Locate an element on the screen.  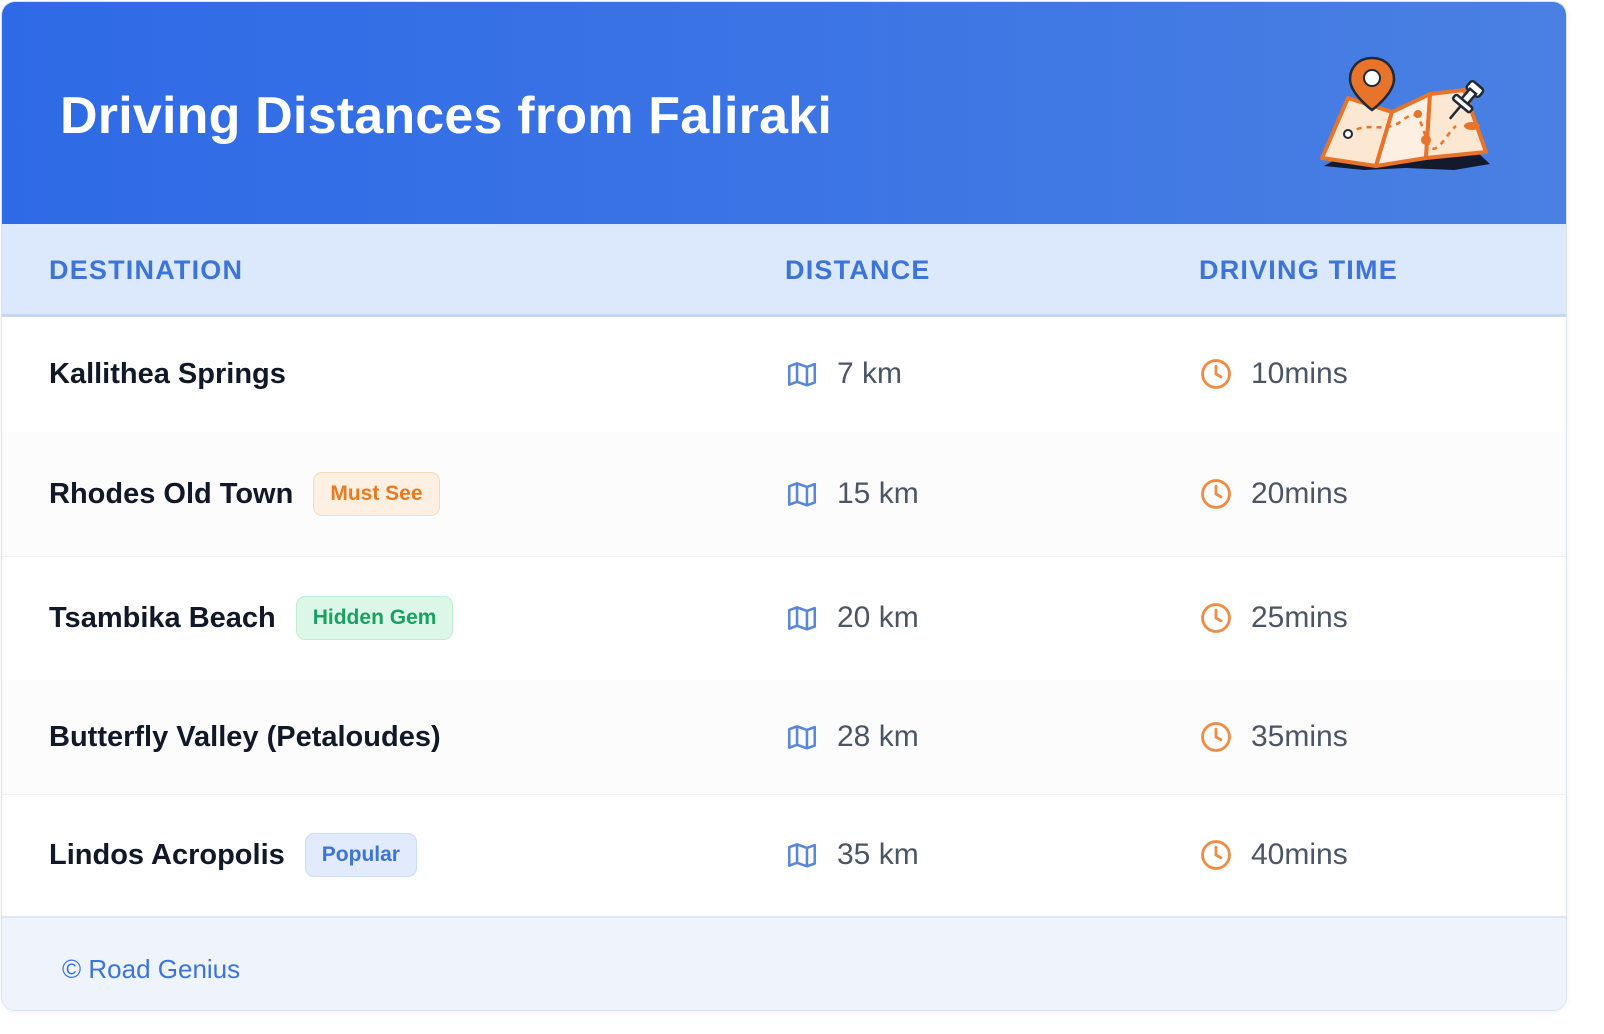
driving-time-cell: 40mins is located at coordinates (1273, 855).